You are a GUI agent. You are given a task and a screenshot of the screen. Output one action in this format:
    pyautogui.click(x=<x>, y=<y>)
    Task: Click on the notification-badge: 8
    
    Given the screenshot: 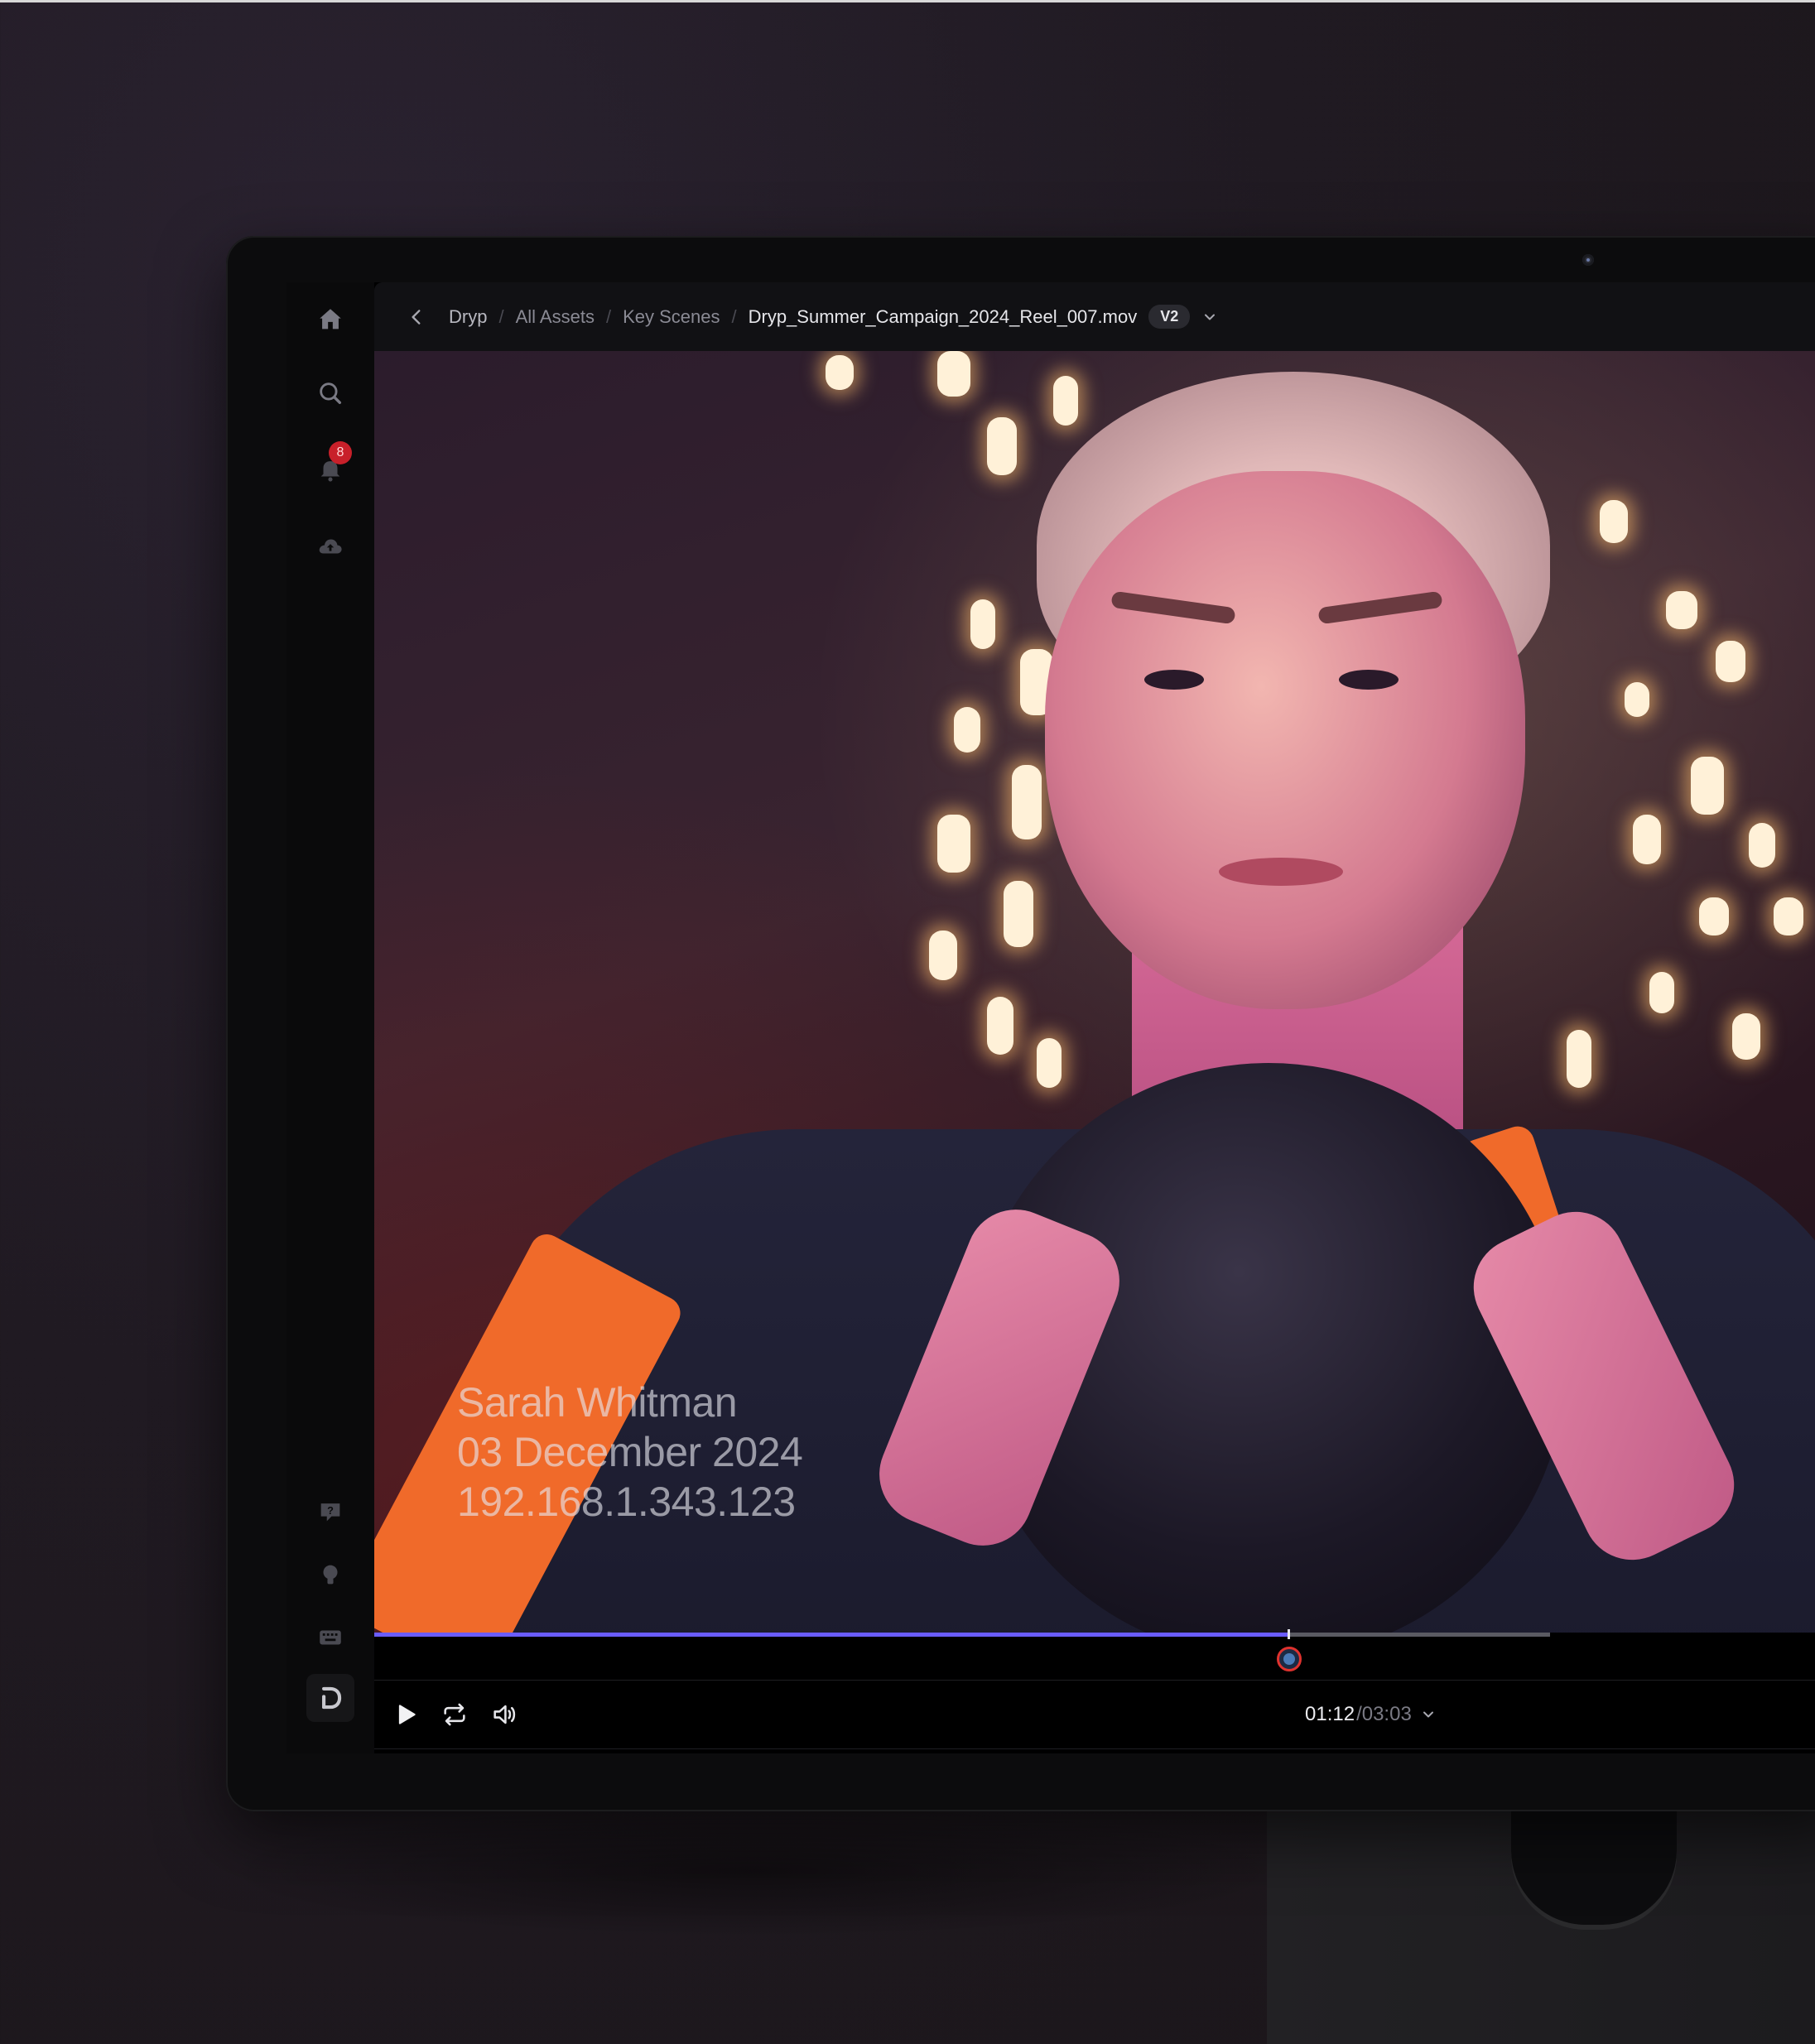 What is the action you would take?
    pyautogui.click(x=340, y=452)
    